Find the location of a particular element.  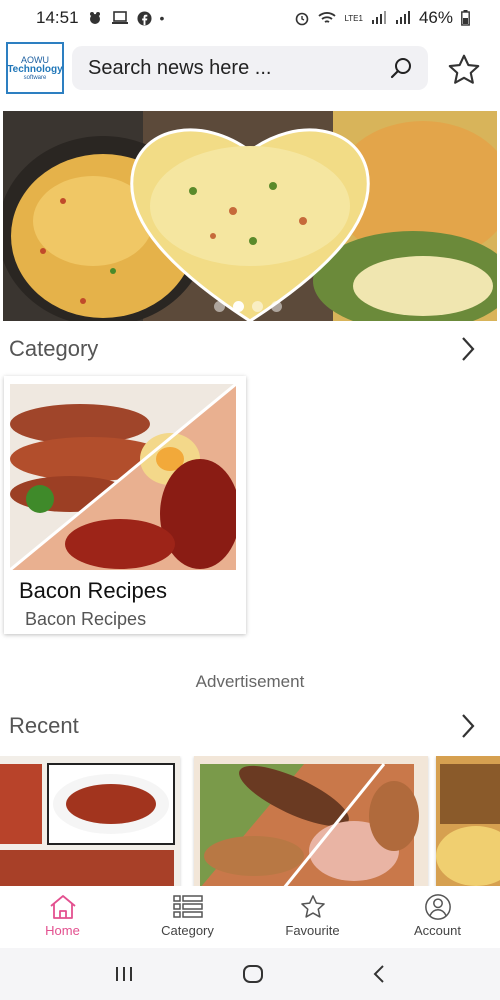

carousel-indicator is located at coordinates (248, 306).